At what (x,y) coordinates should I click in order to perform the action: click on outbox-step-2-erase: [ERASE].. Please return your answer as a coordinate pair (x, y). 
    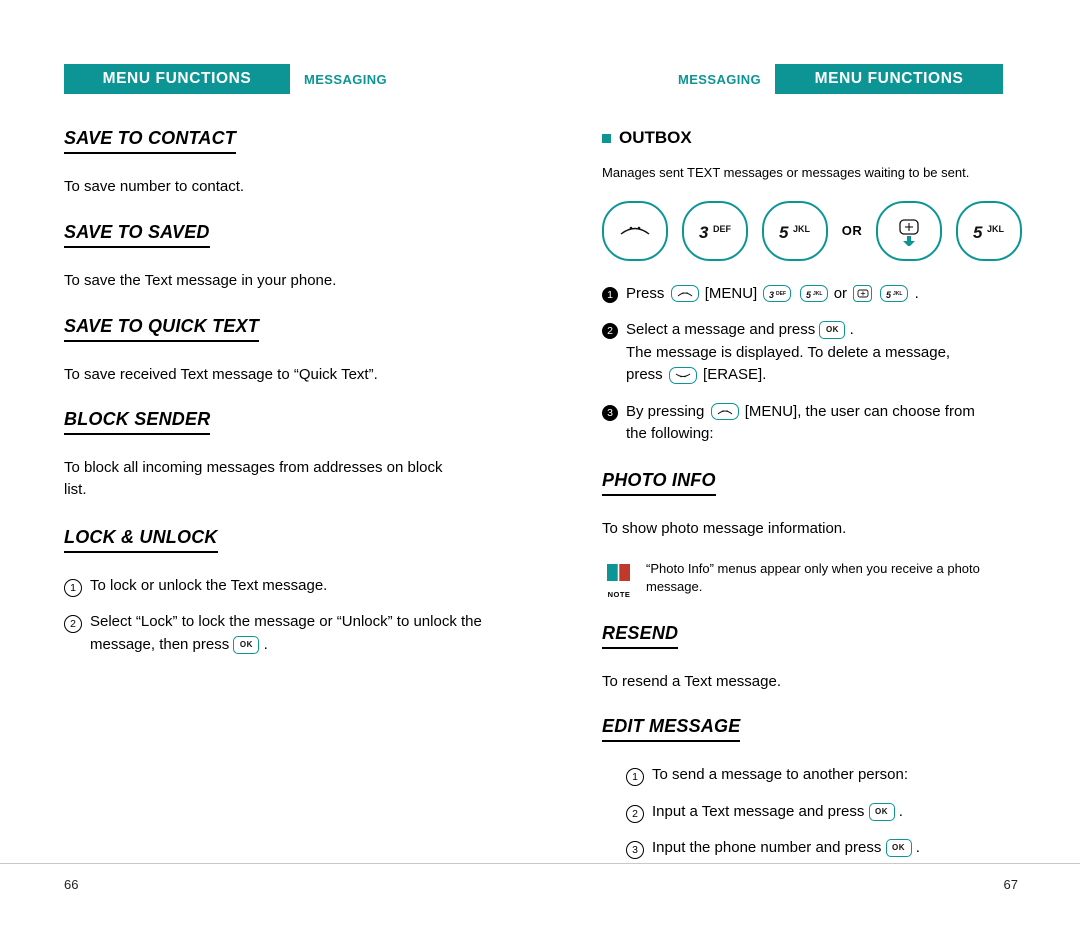
    Looking at the image, I should click on (735, 375).